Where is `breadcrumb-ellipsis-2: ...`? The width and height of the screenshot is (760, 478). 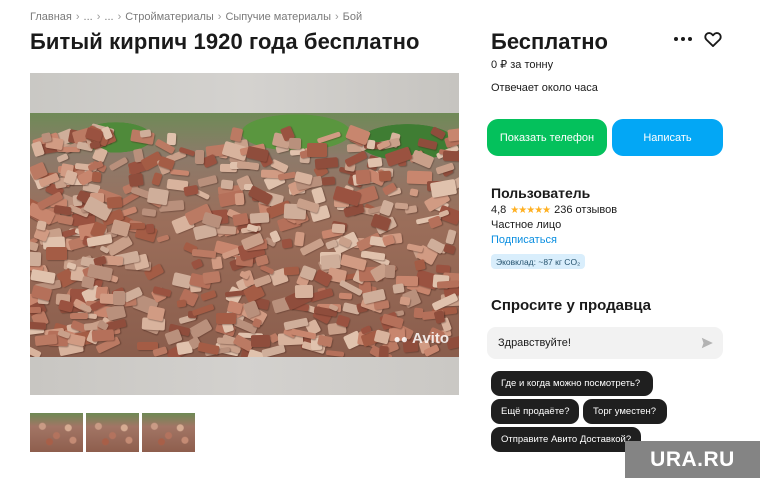
breadcrumb-ellipsis-2: ... is located at coordinates (108, 17).